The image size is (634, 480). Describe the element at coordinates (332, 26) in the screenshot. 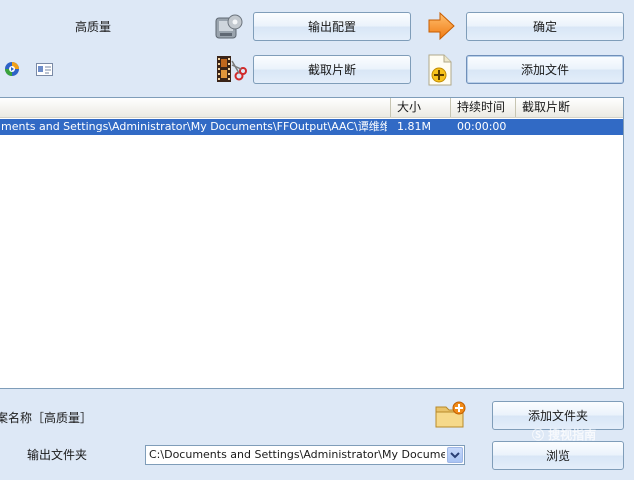

I see `output-config-button: 输出配置` at that location.